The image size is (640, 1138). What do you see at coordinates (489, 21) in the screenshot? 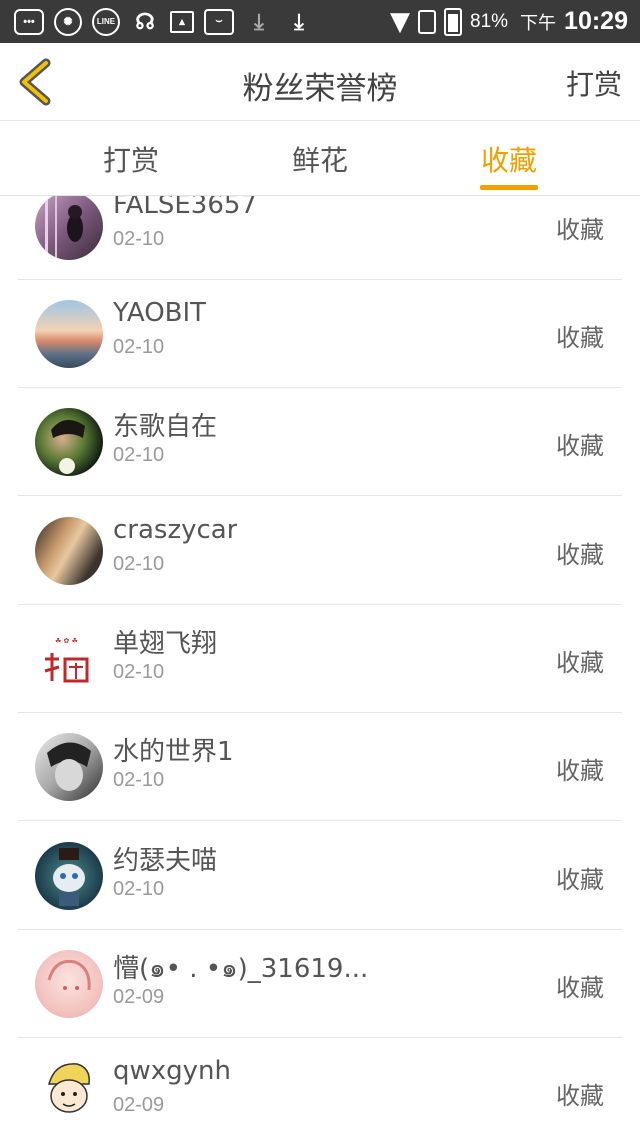
I see `battery-percent: 81%` at bounding box center [489, 21].